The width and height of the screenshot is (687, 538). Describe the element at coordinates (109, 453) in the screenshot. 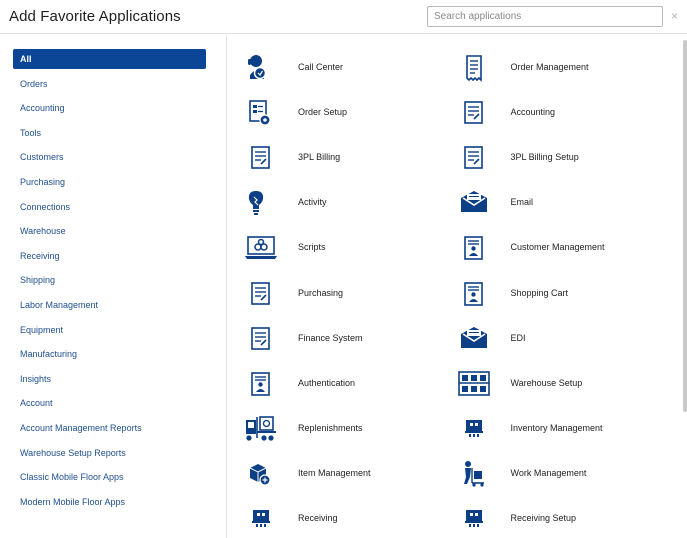

I see `sidebar-item-warehouse-setup-reports: Warehouse Setup Reports` at that location.